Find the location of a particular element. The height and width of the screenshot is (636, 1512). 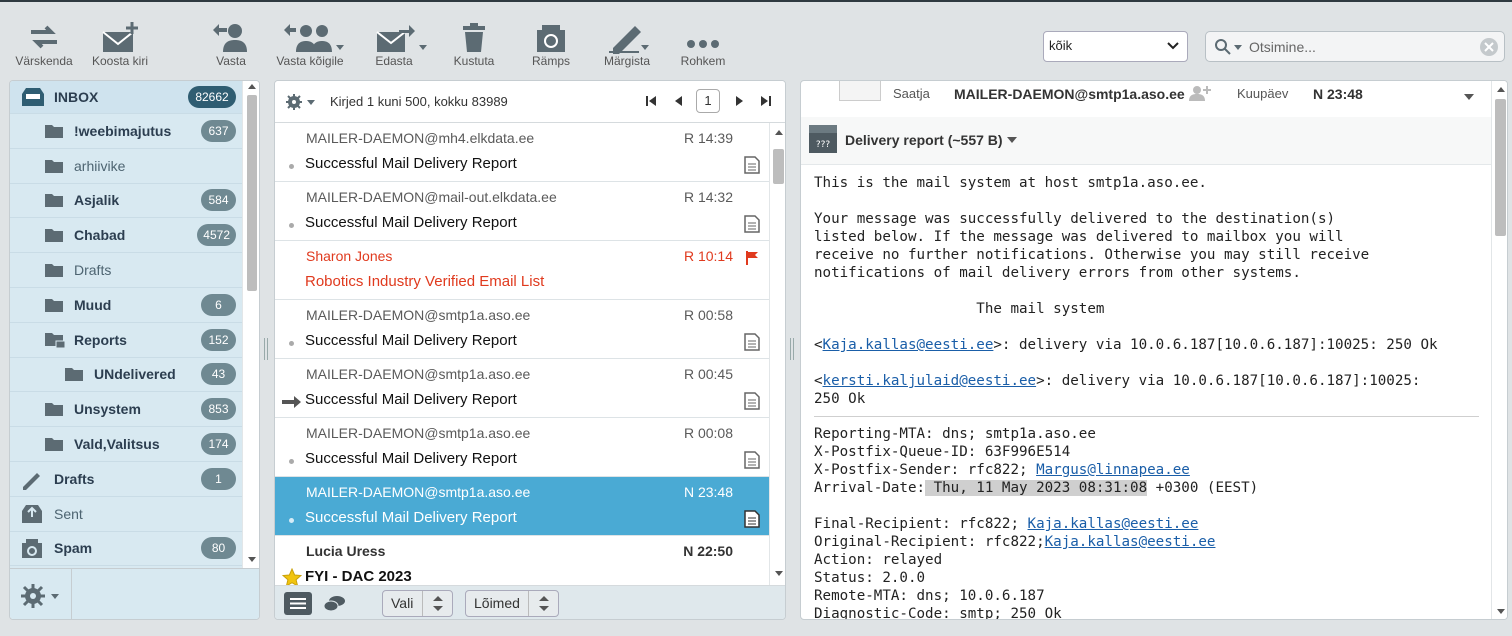

junk-button: Rämps is located at coordinates (551, 46).